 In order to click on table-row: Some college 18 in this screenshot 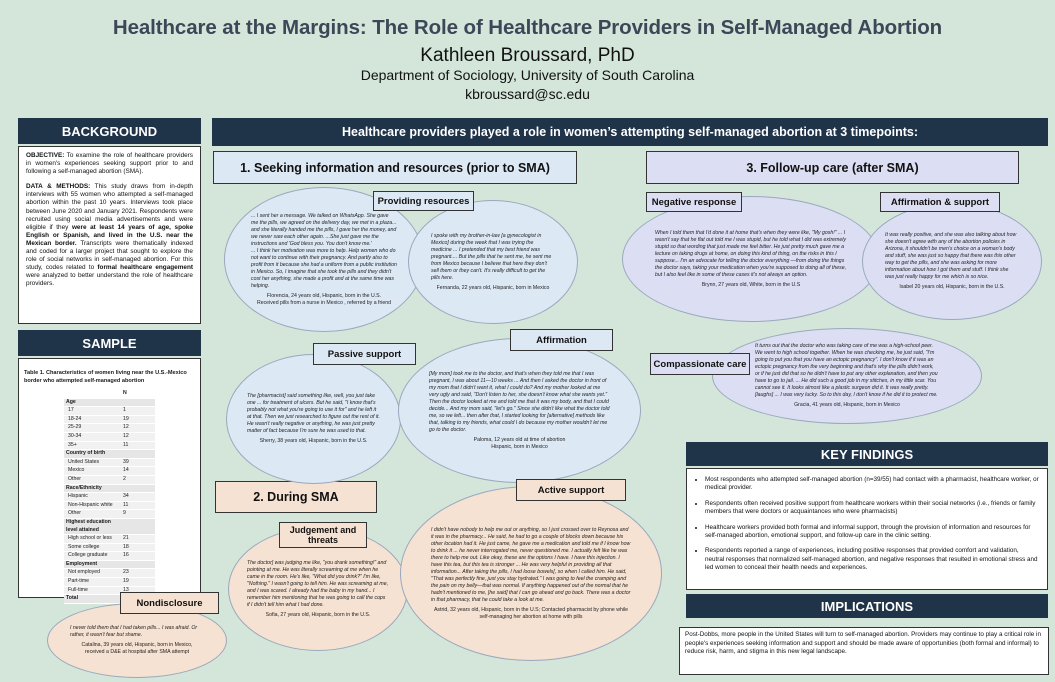, I will do `click(109, 548)`.